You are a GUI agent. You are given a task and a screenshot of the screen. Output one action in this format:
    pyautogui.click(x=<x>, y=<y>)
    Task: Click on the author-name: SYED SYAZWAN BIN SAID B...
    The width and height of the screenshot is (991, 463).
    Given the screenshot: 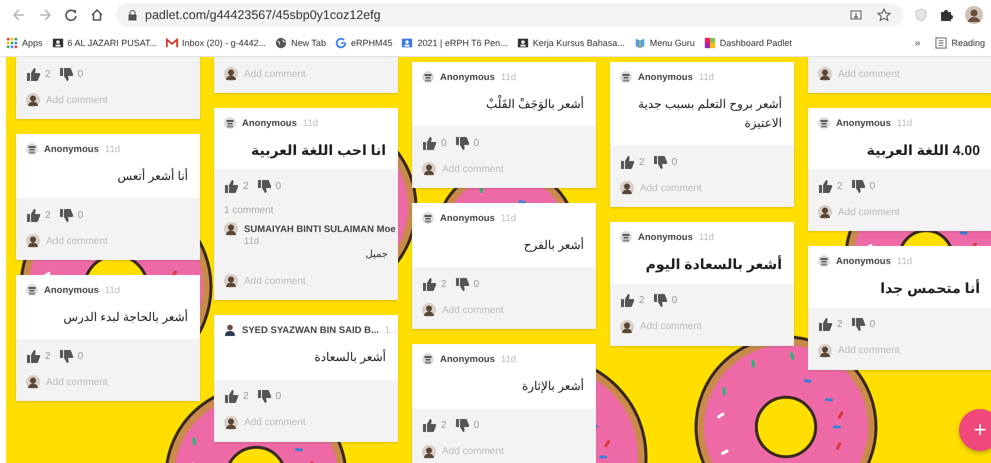 What is the action you would take?
    pyautogui.click(x=310, y=330)
    